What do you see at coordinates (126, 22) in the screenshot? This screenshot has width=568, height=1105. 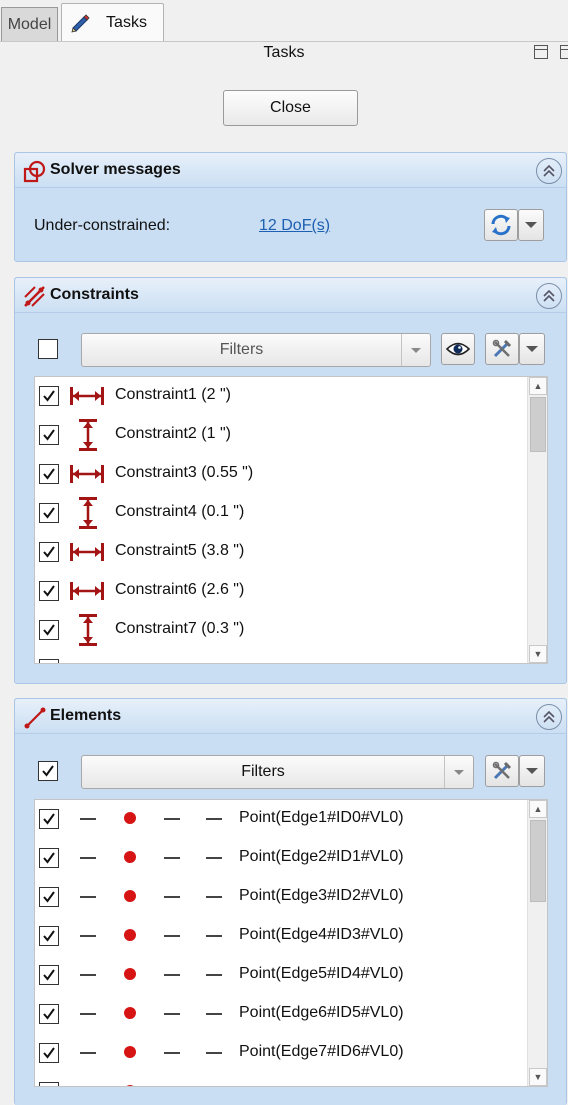 I see `tab-tasks-label: Tasks` at bounding box center [126, 22].